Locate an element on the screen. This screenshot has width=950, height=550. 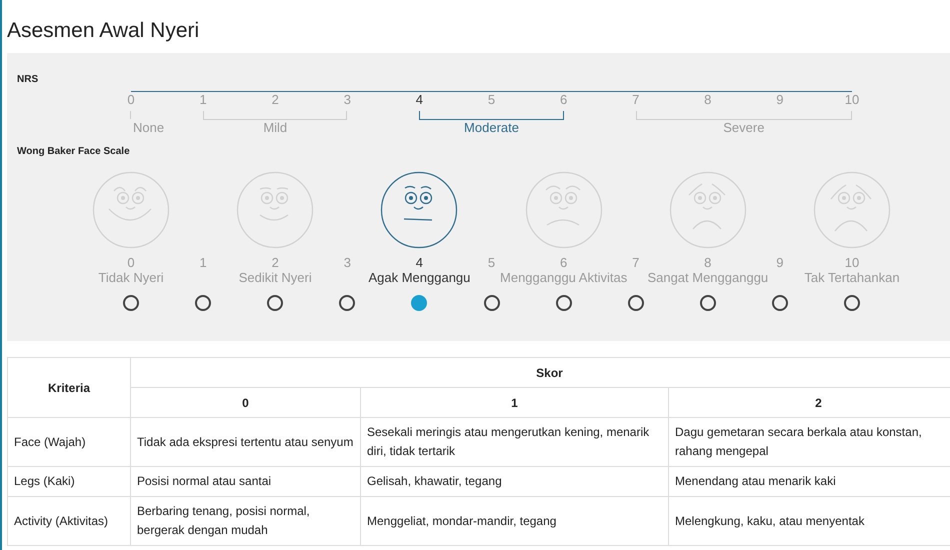
range-label: Severe is located at coordinates (743, 128).